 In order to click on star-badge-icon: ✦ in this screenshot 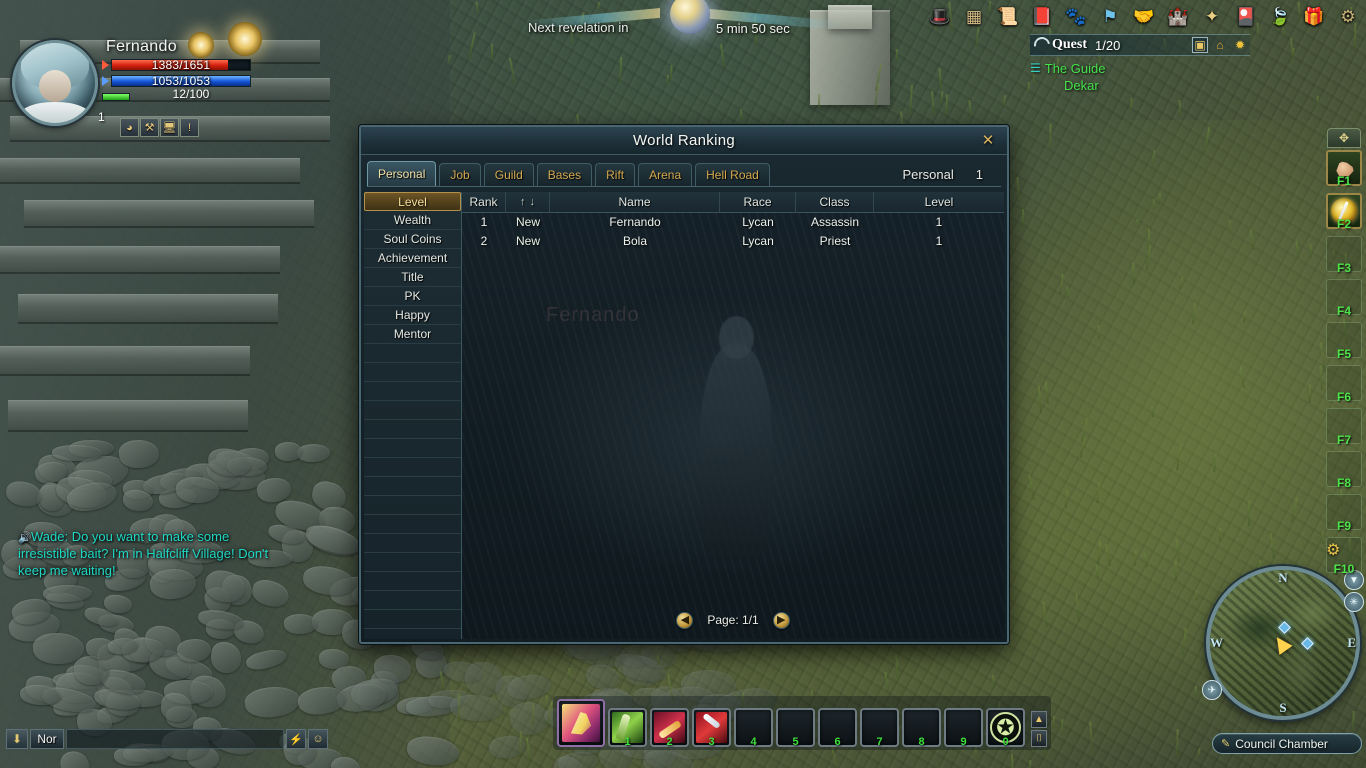, I will do `click(1212, 16)`.